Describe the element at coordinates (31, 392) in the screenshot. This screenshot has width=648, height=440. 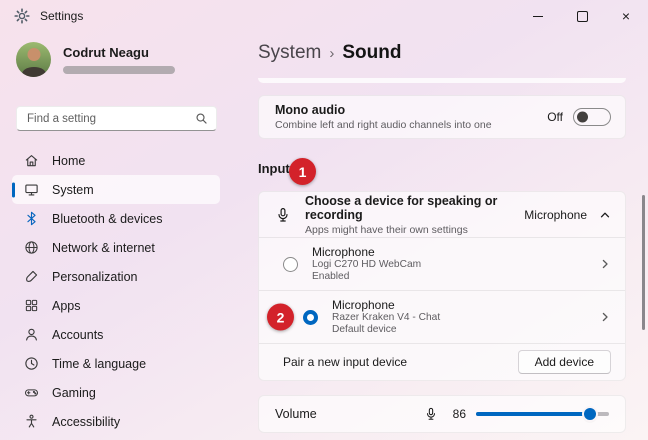
I see `gamepad-icon` at that location.